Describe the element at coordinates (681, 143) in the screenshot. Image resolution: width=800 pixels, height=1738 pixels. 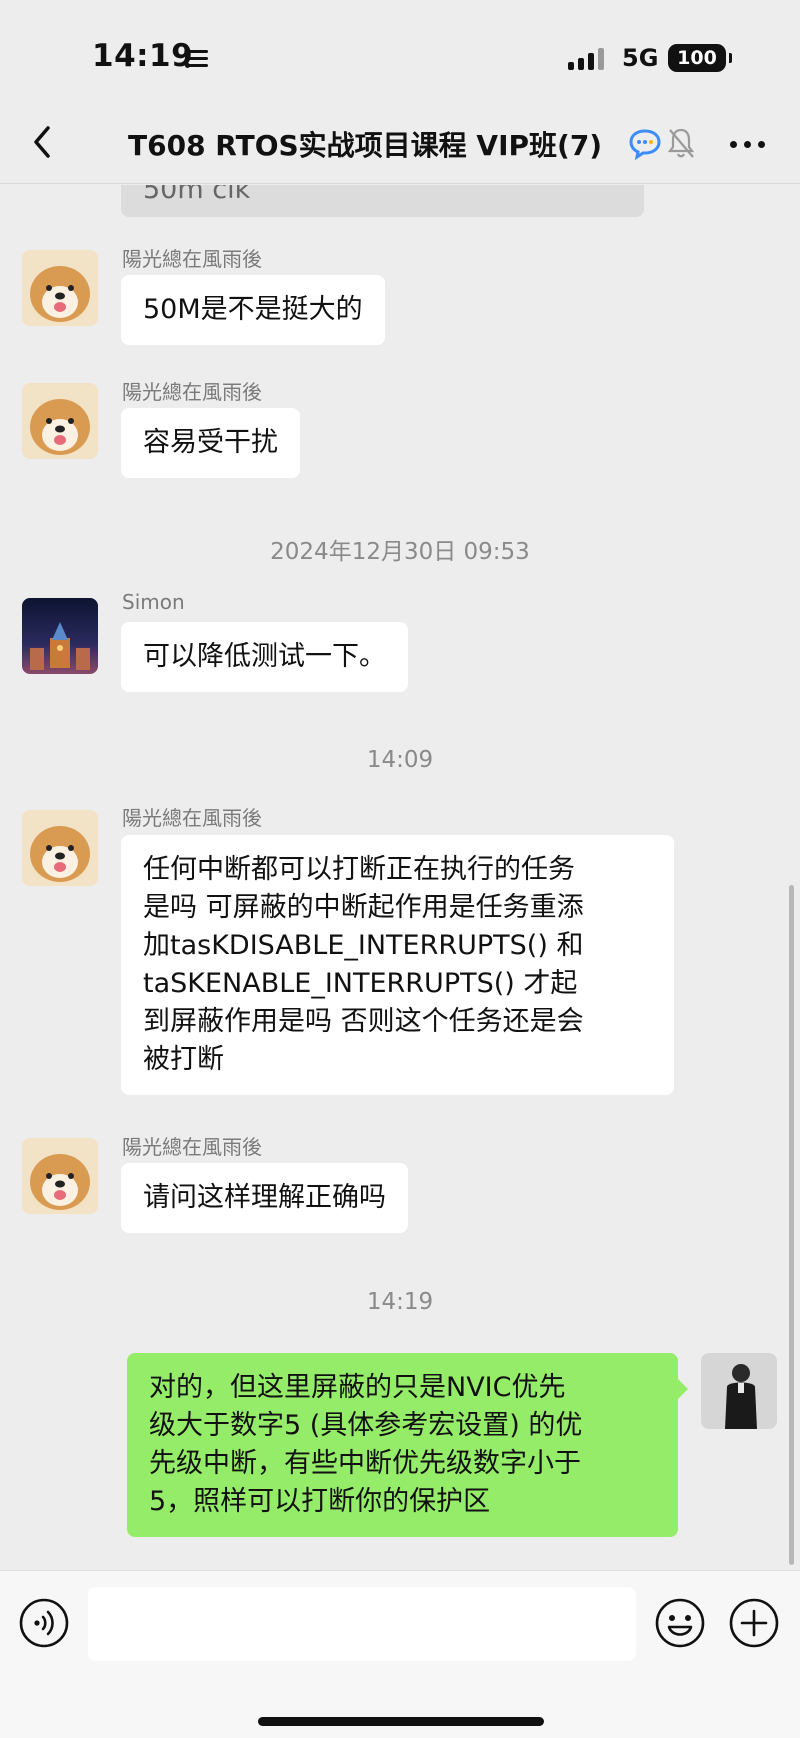
I see `bell-off-icon` at that location.